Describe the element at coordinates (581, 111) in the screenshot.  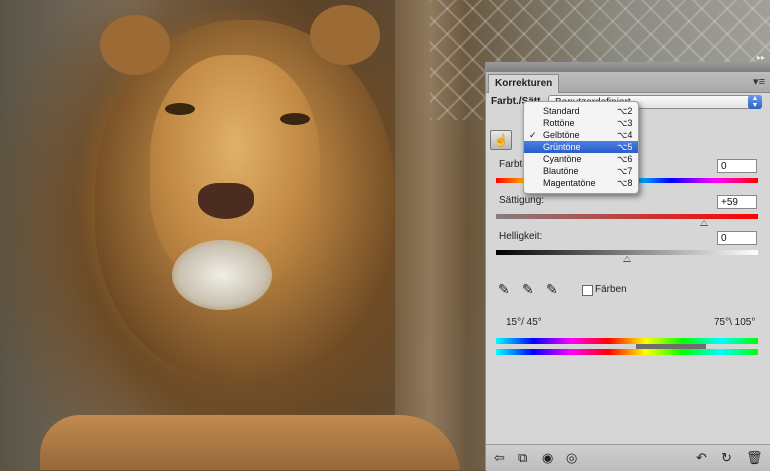
I see `menu-item-standard: Standard ⌥2` at that location.